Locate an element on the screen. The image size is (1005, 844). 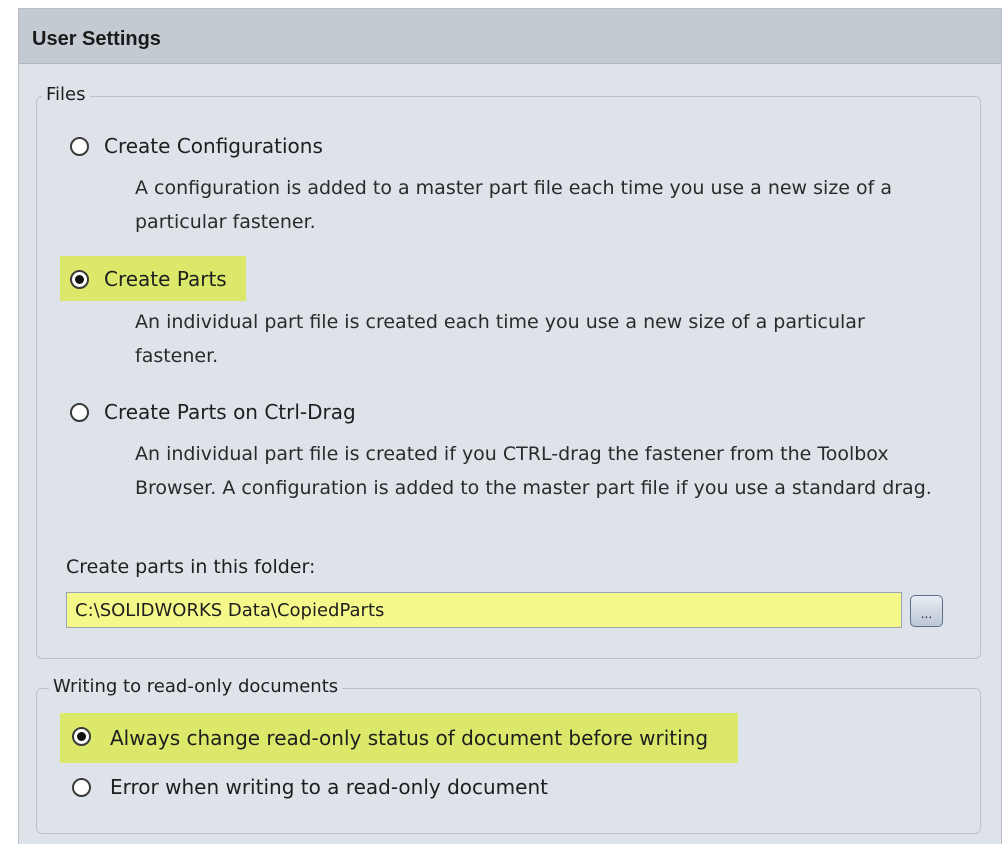
panel-header: User Settings is located at coordinates (510, 36).